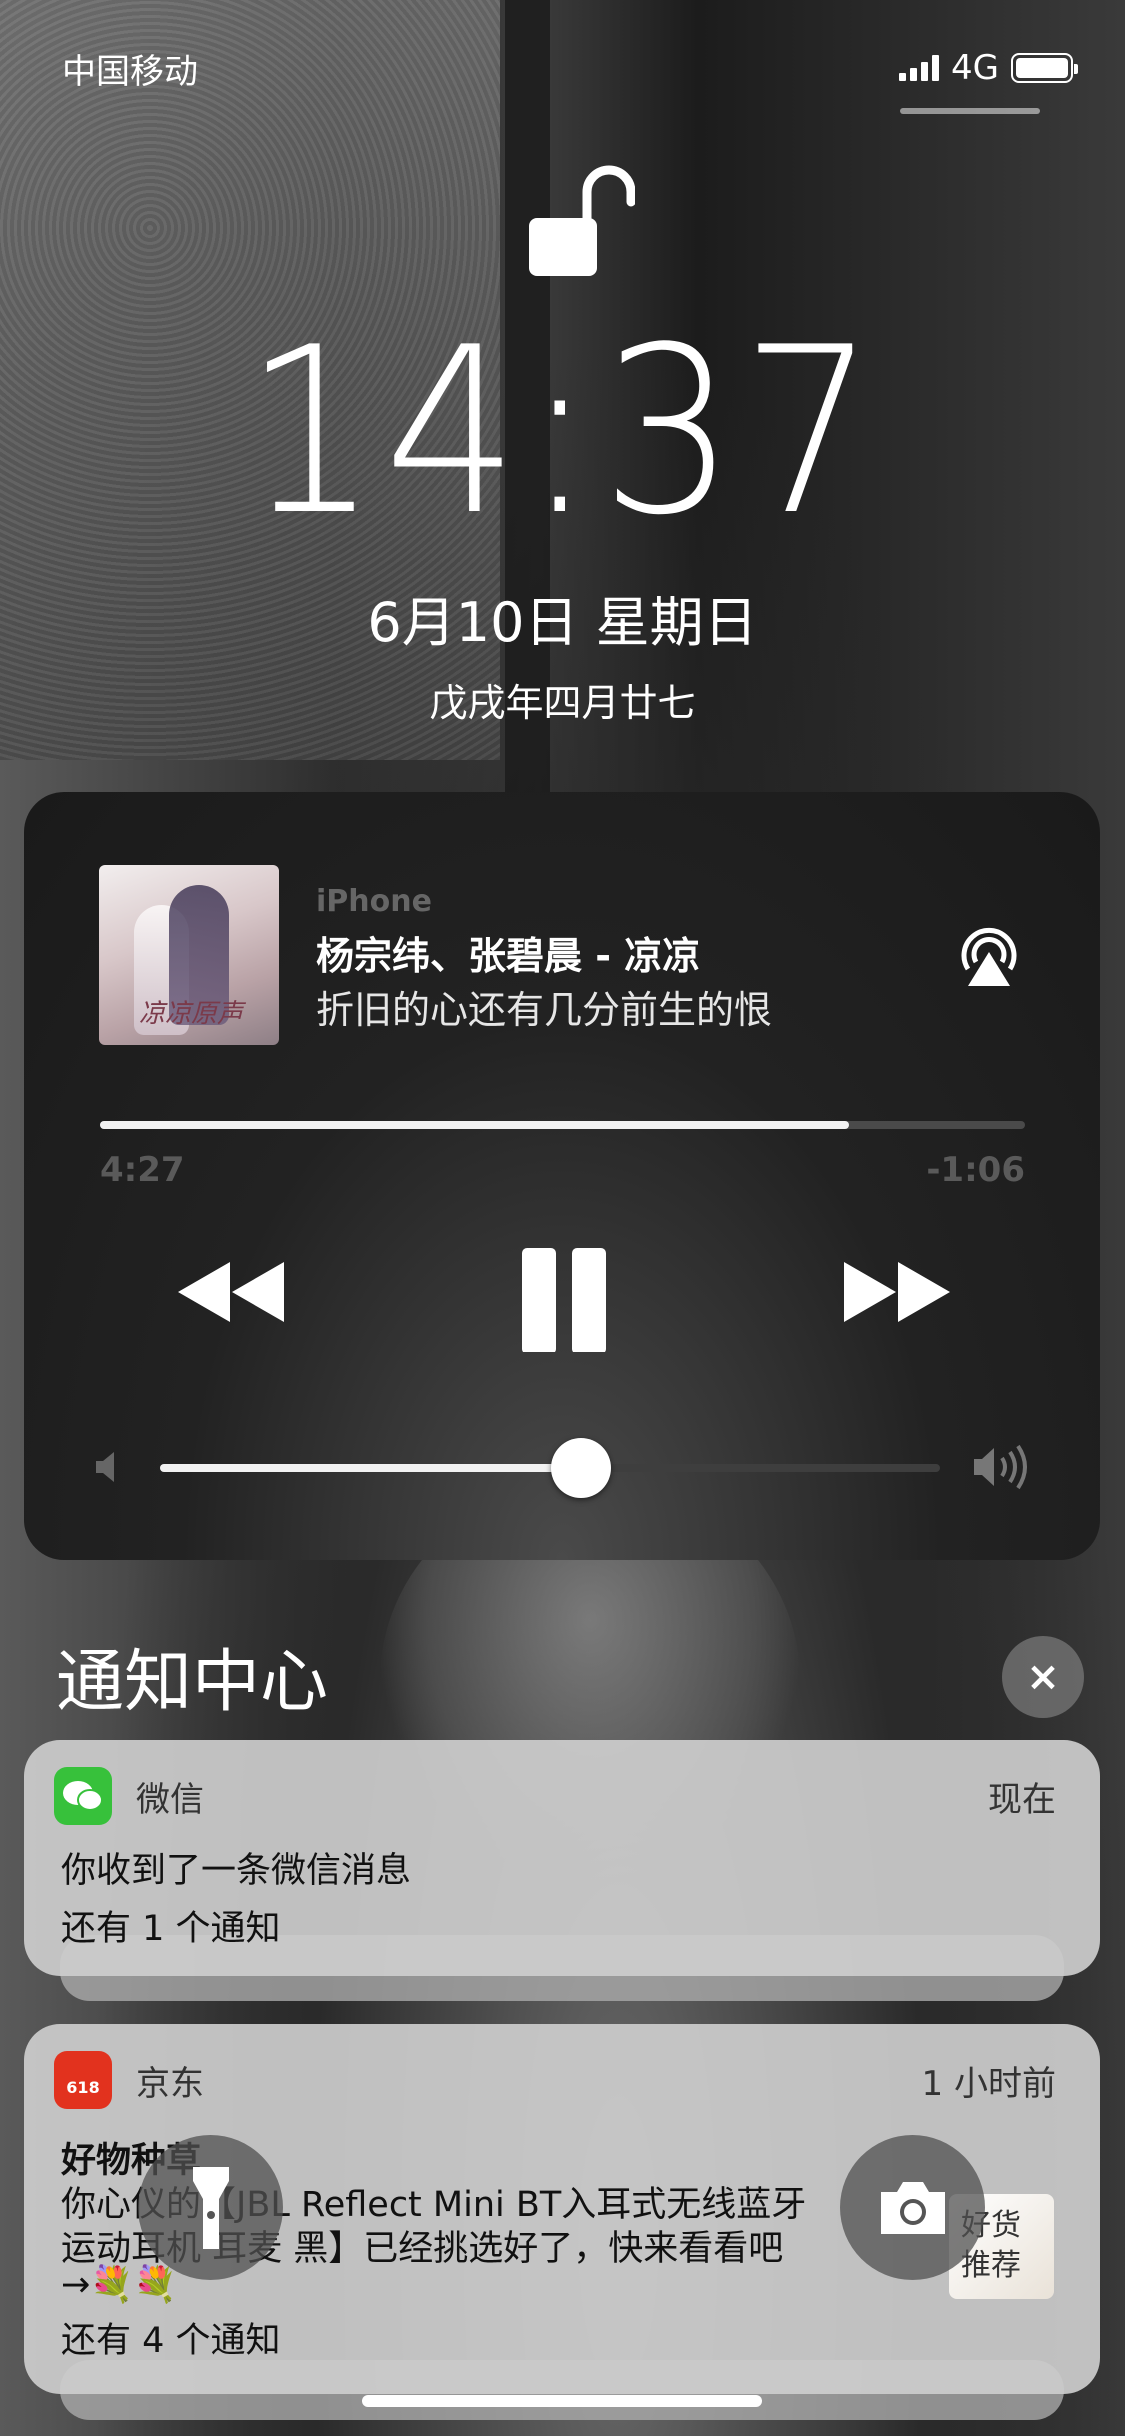 This screenshot has height=2436, width=1125. What do you see at coordinates (170, 2084) in the screenshot?
I see `notification-app-name: 京东` at bounding box center [170, 2084].